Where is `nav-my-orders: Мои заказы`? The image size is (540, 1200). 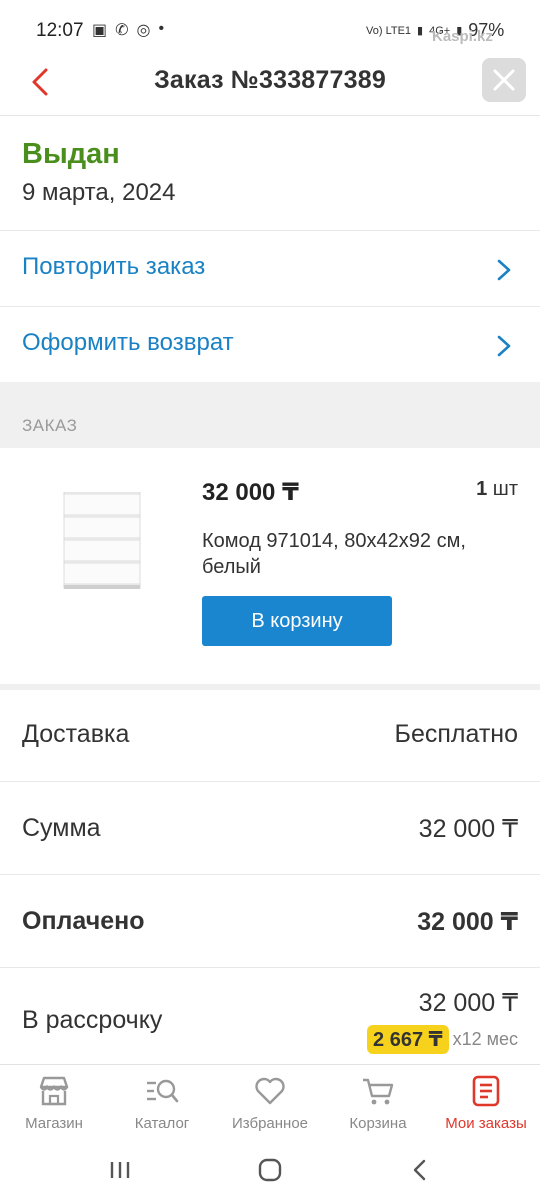 nav-my-orders: Мои заказы is located at coordinates (486, 1103).